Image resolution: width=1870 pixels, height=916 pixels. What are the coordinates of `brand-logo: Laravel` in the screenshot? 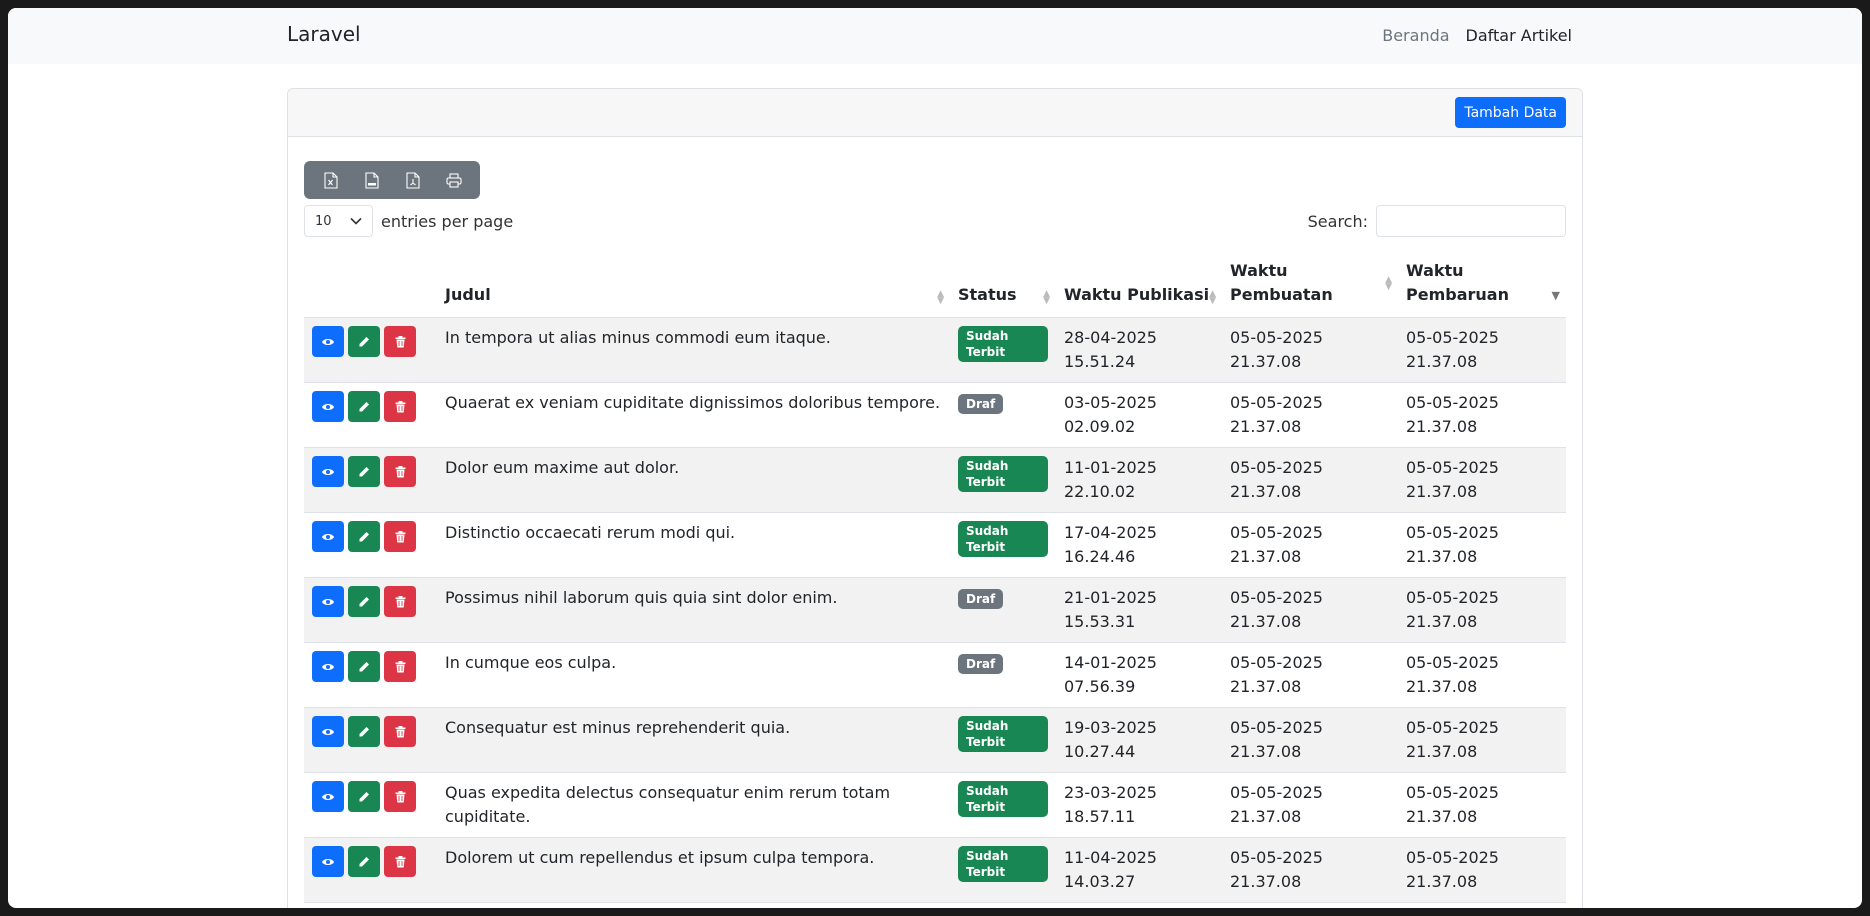 It's located at (324, 34).